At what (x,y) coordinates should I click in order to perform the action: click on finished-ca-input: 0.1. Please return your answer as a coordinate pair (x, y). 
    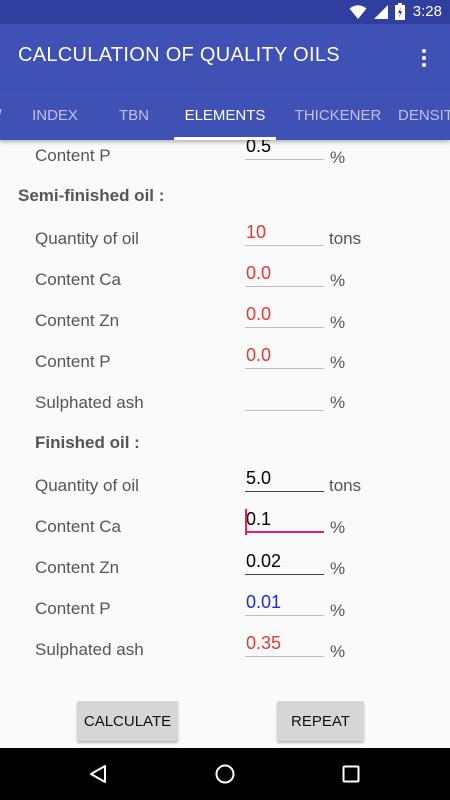
    Looking at the image, I should click on (284, 522).